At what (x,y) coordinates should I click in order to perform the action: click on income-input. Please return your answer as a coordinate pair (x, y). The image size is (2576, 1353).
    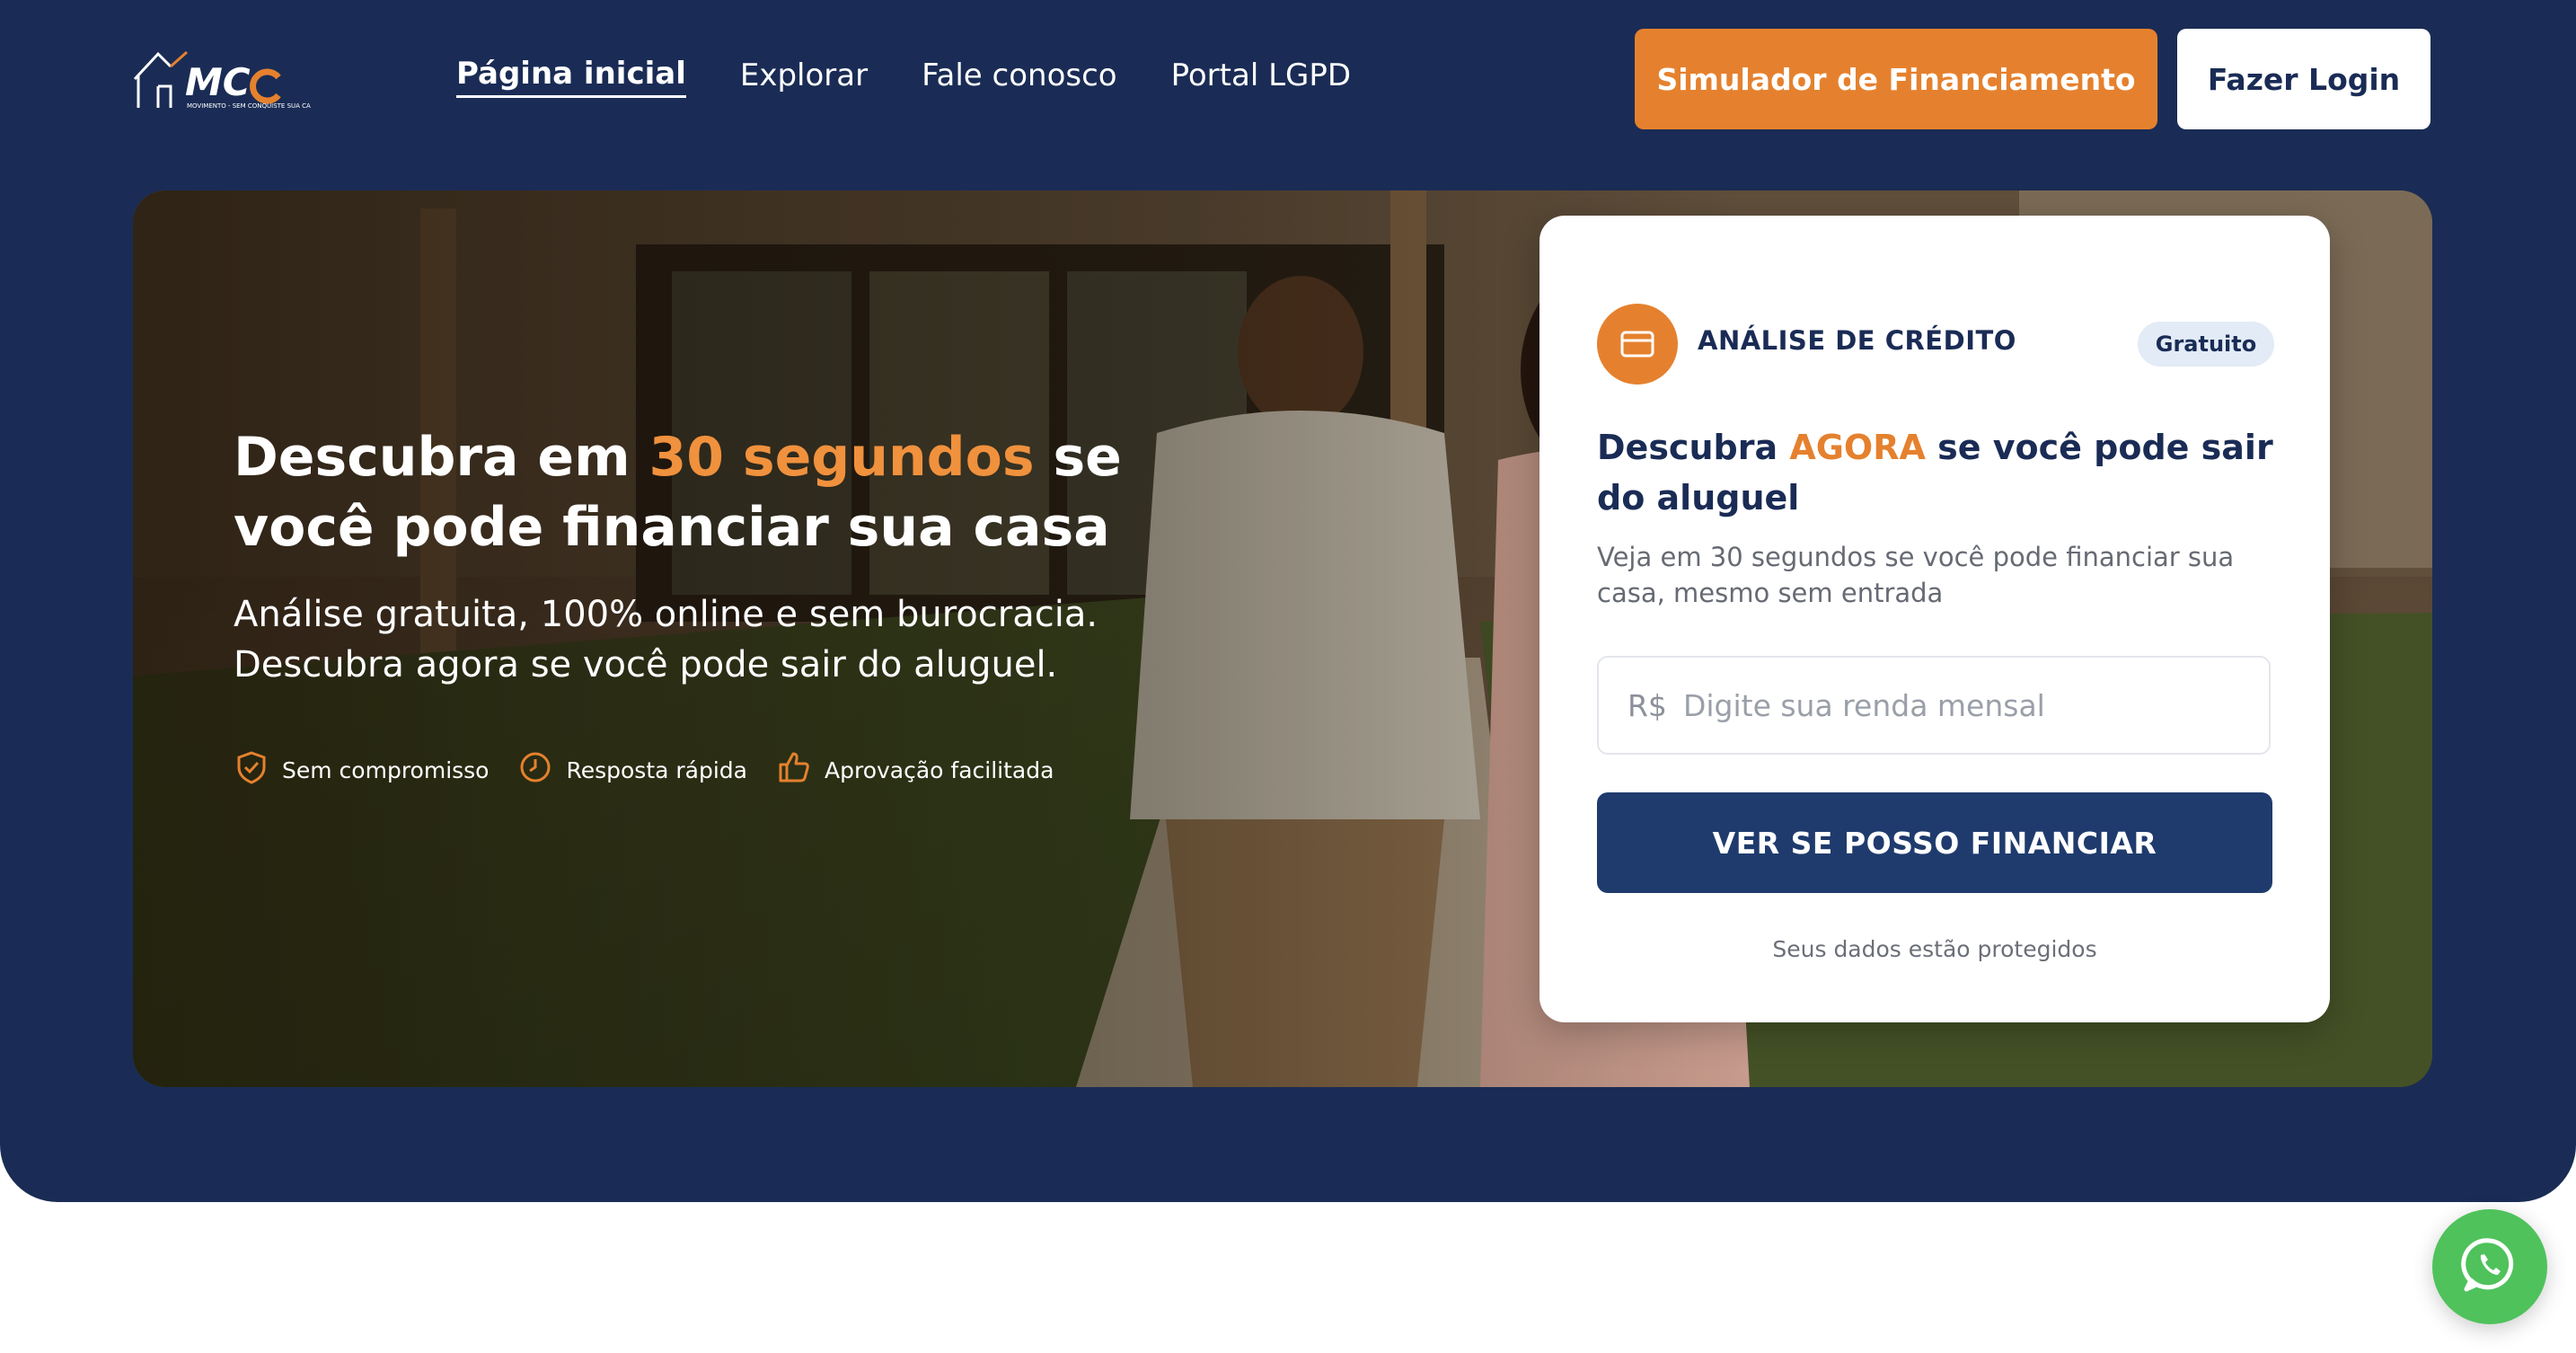
    Looking at the image, I should click on (1975, 705).